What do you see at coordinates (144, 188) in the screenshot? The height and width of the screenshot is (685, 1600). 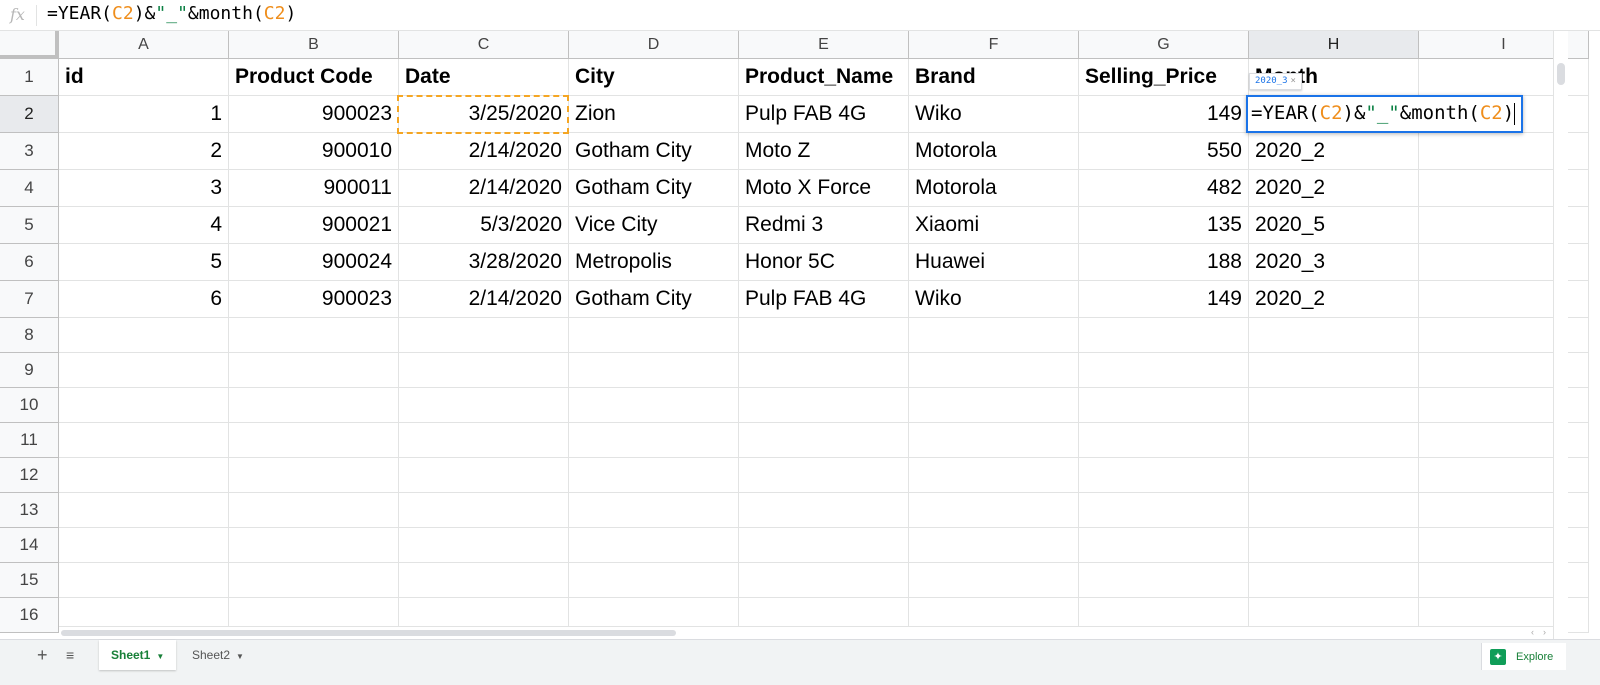 I see `cell-a4: 3` at bounding box center [144, 188].